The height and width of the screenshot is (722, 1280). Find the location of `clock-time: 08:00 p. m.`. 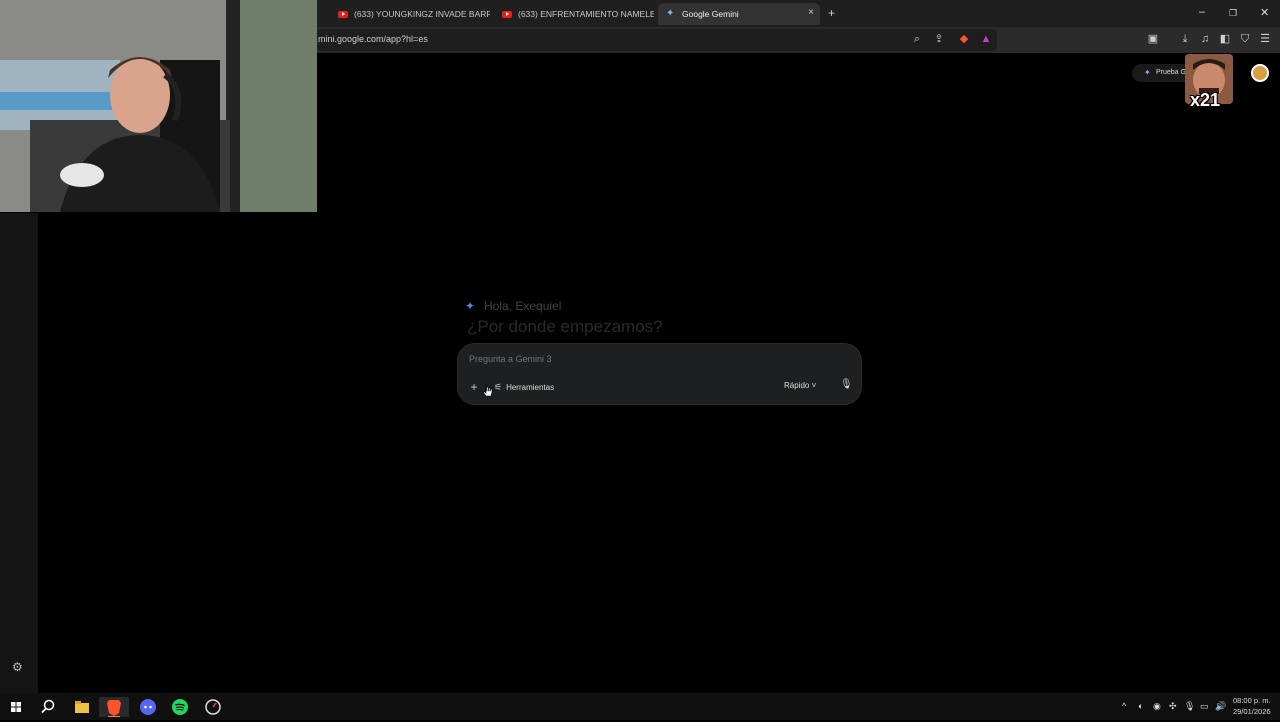

clock-time: 08:00 p. m. is located at coordinates (1252, 700).